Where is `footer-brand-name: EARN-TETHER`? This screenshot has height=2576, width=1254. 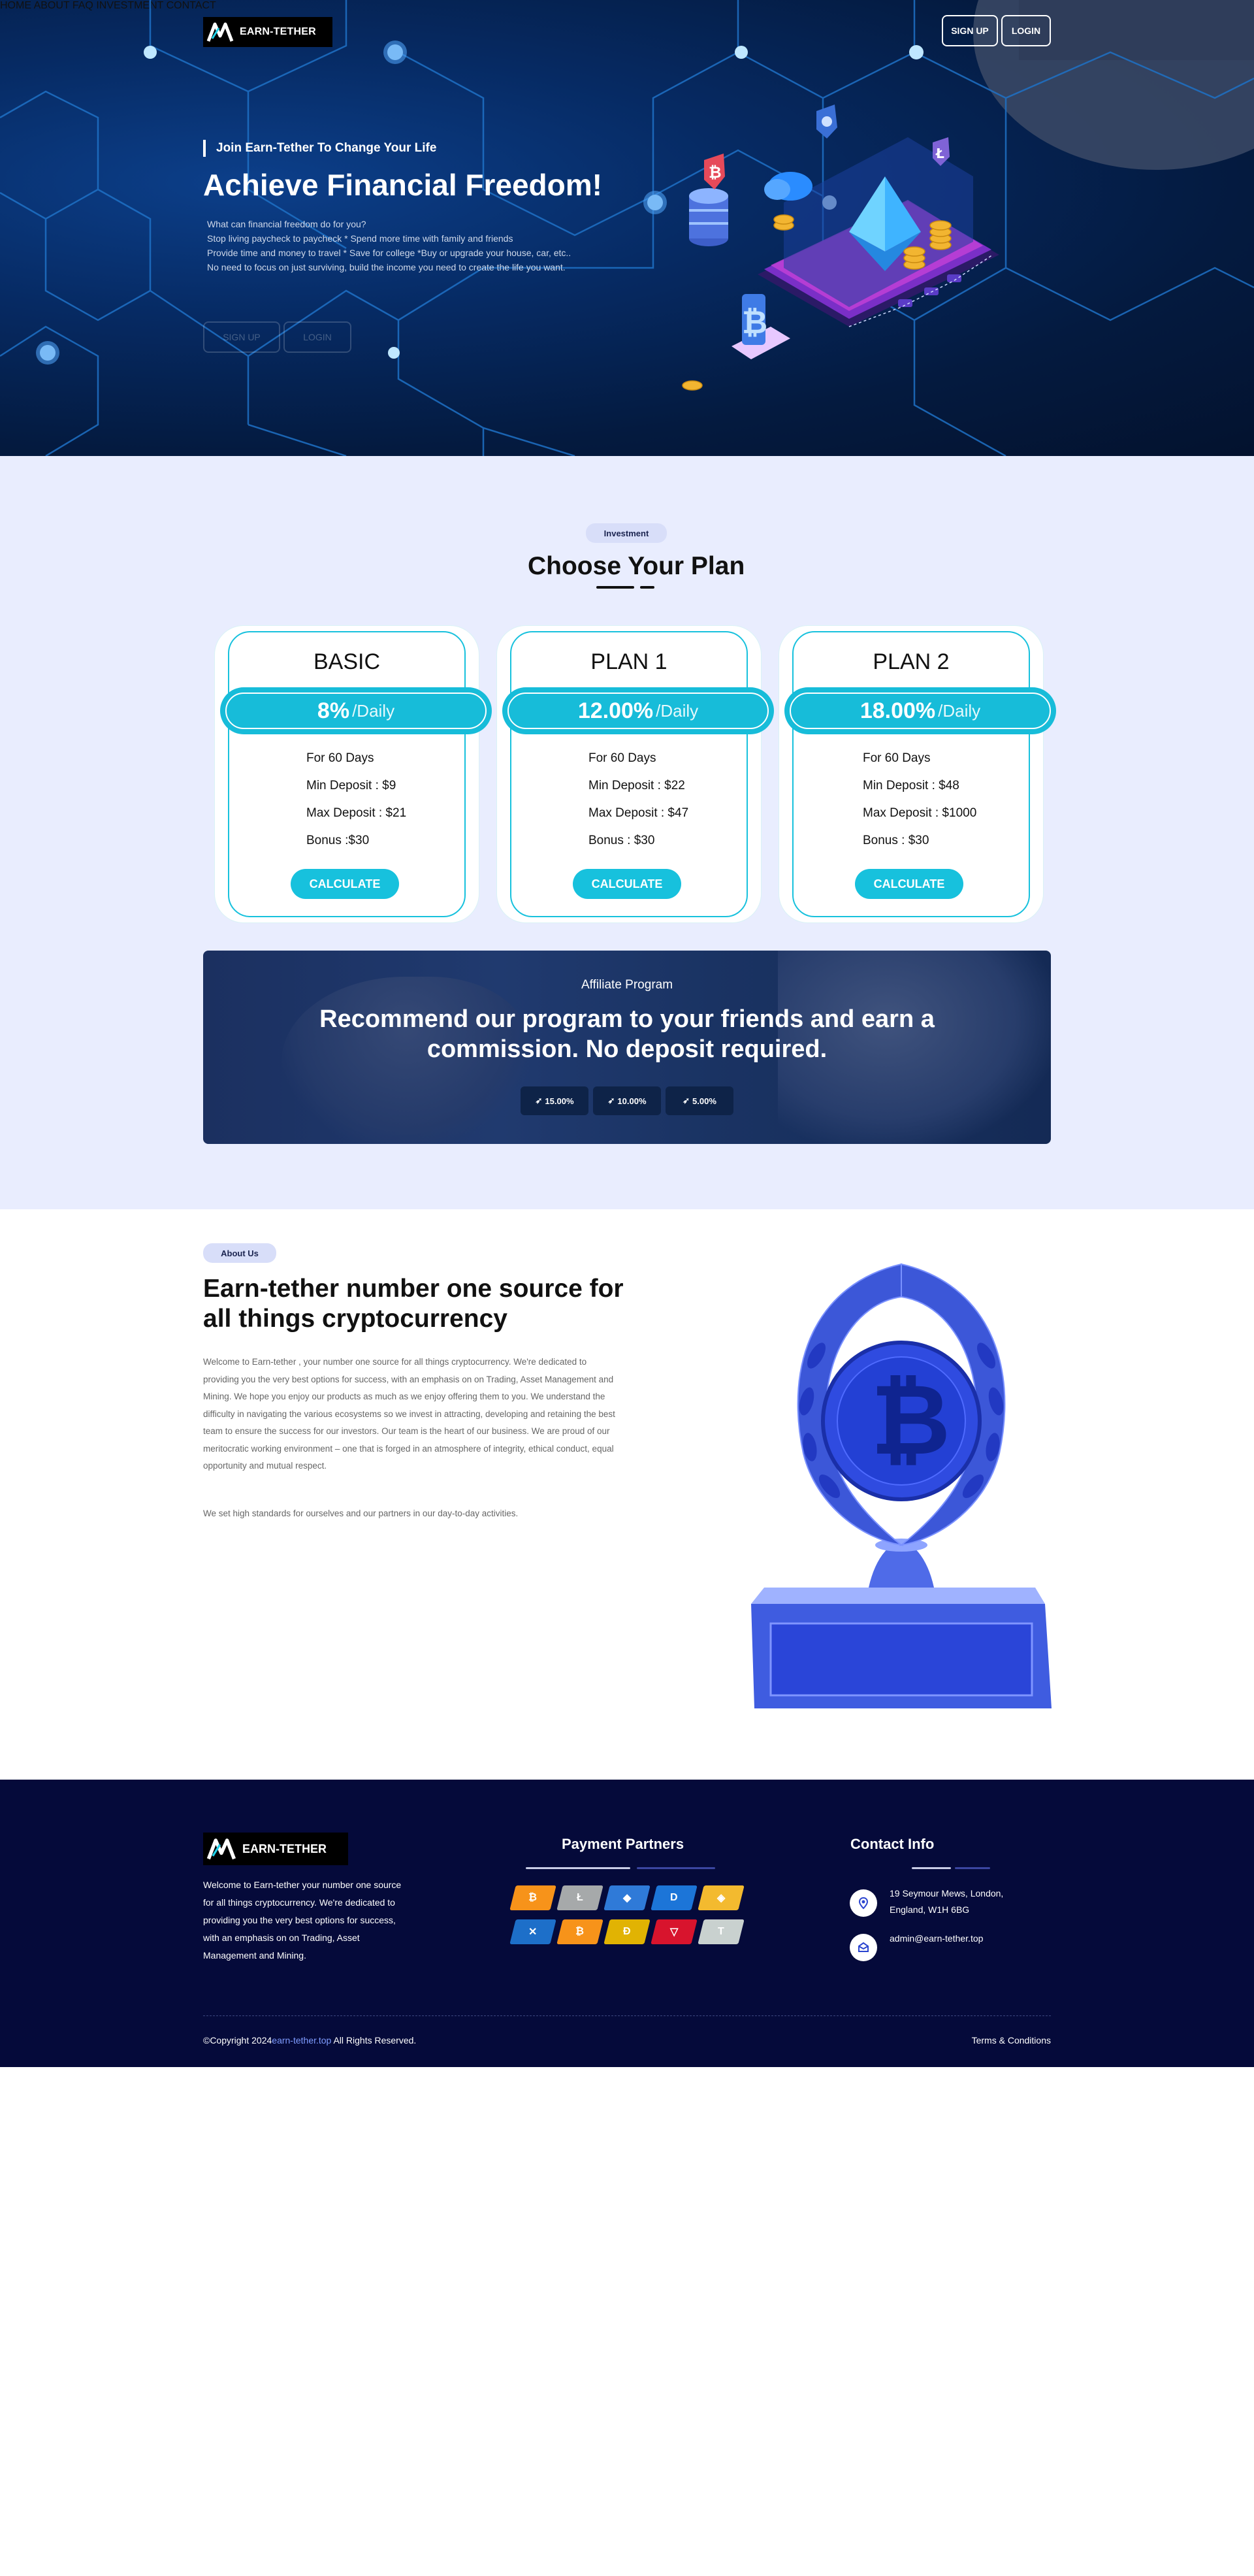
footer-brand-name: EARN-TETHER is located at coordinates (284, 1848).